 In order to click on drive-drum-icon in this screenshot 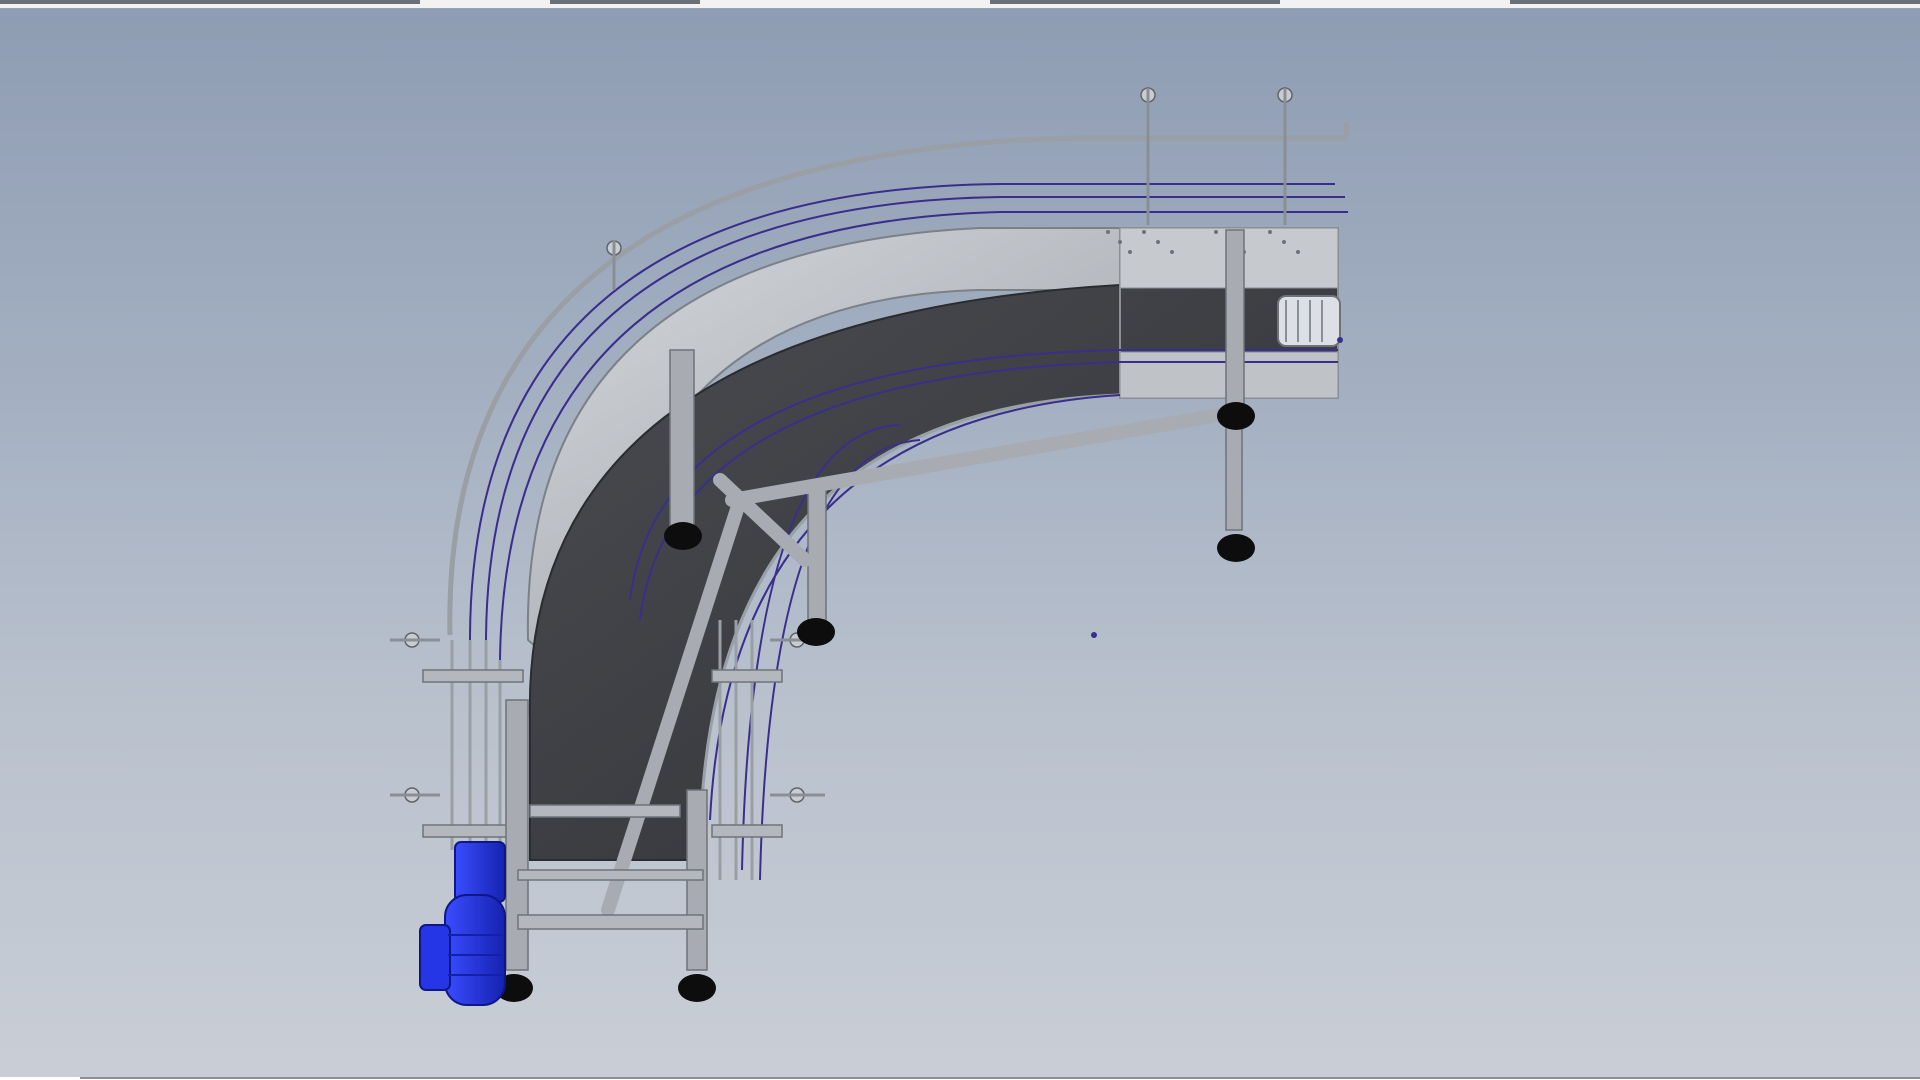, I will do `click(1309, 321)`.